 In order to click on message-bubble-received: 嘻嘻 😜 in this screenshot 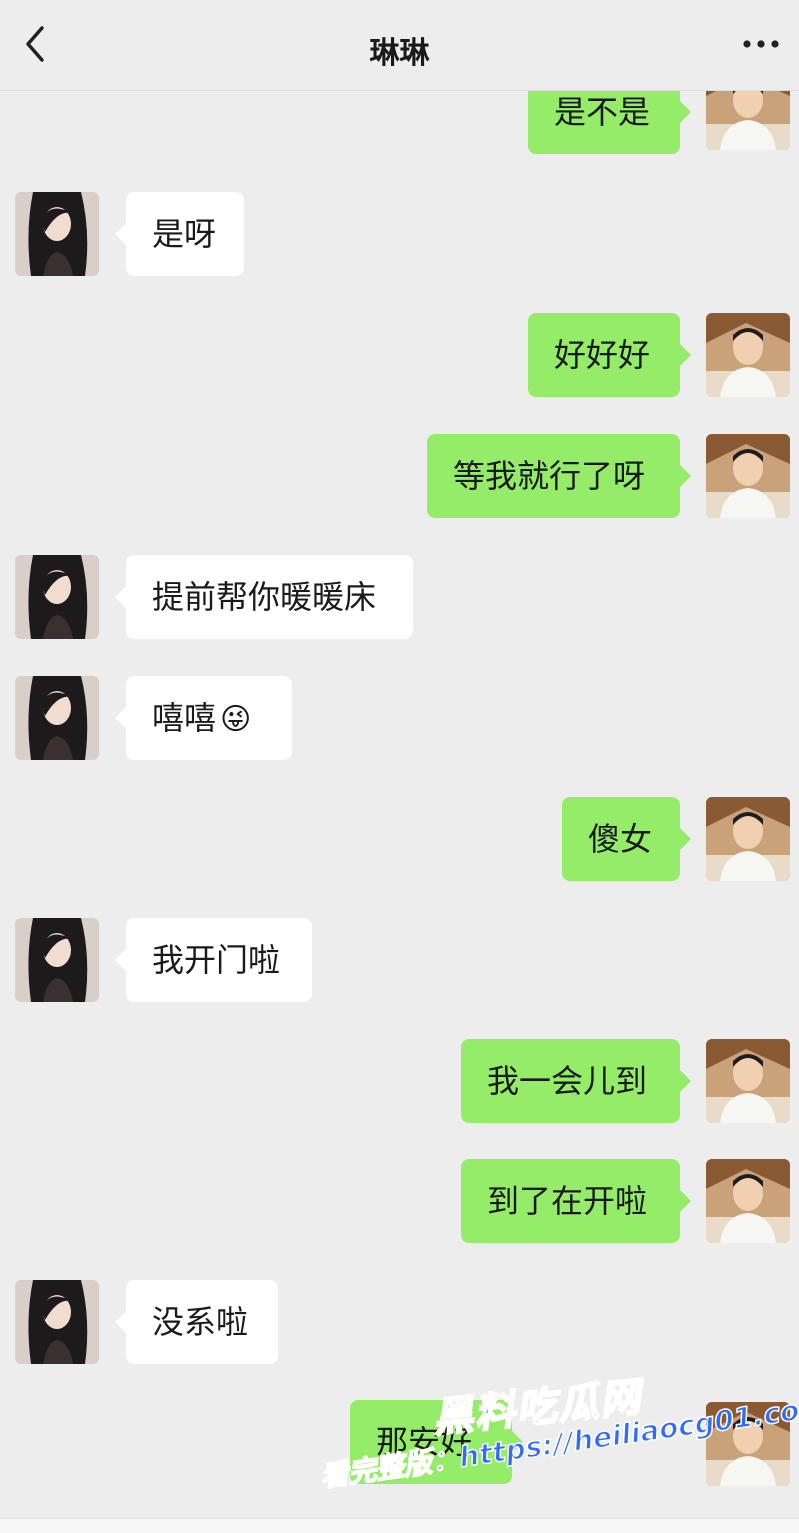, I will do `click(203, 718)`.